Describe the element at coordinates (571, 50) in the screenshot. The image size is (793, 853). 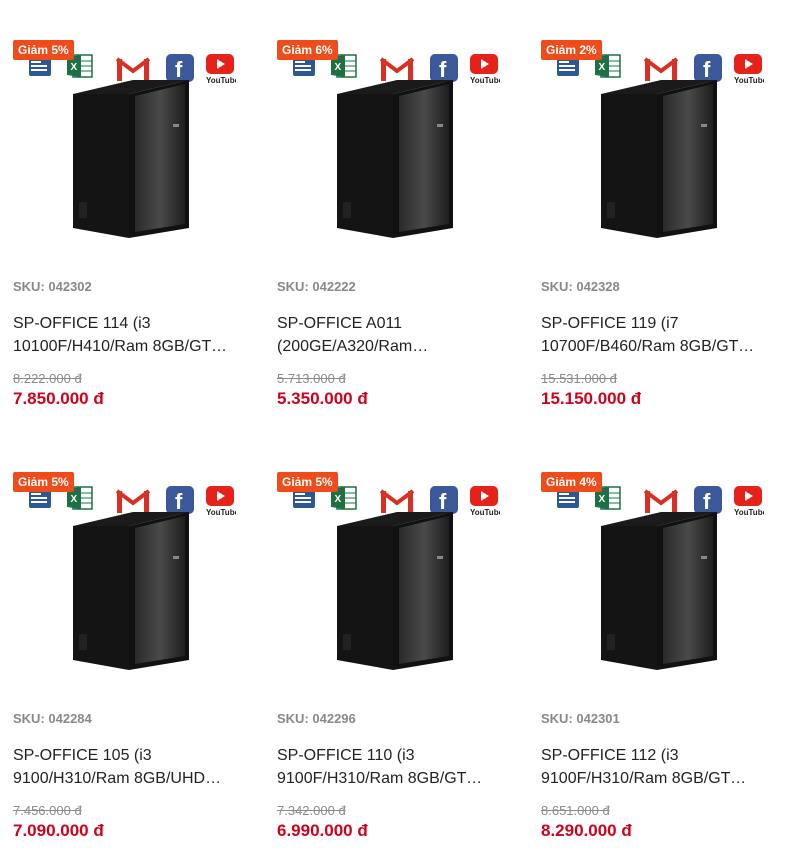
I see `discount-badge: Giảm 2%` at that location.